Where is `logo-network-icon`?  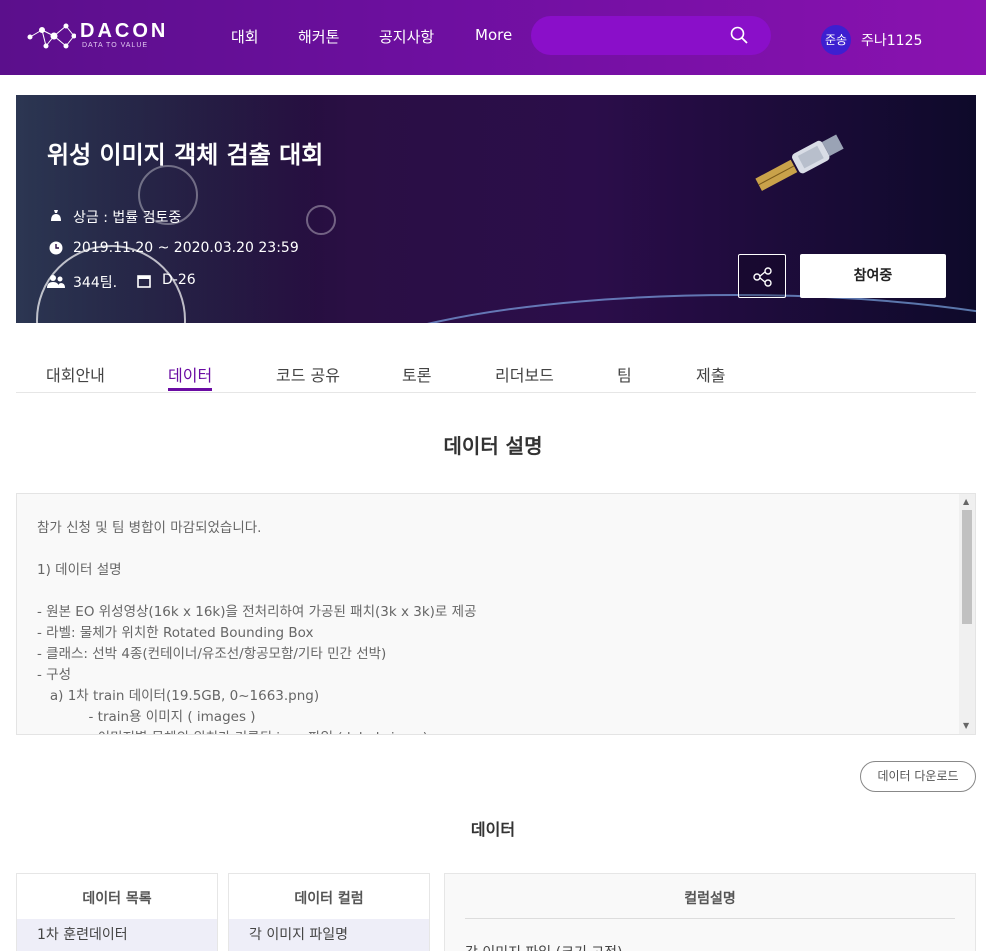
logo-network-icon is located at coordinates (51, 36).